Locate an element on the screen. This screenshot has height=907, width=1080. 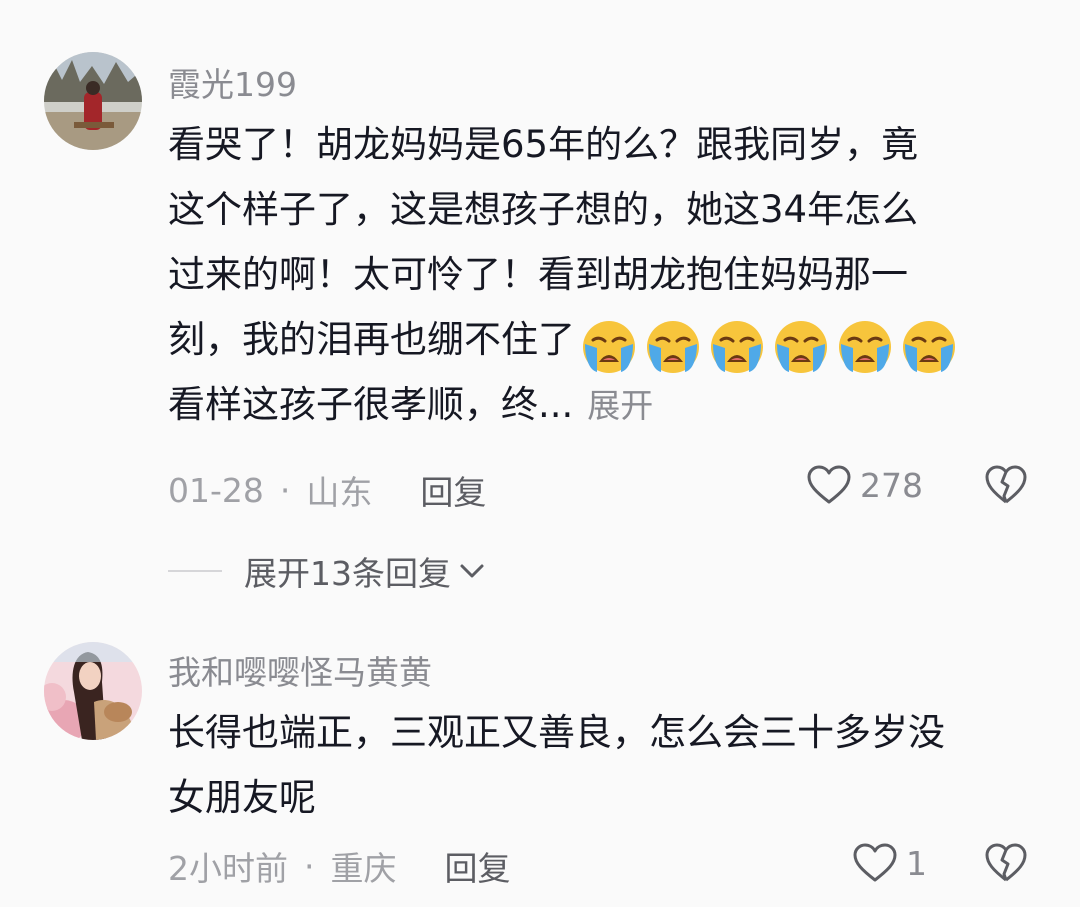
expand-replies-label: 展开13条回复 is located at coordinates (347, 573).